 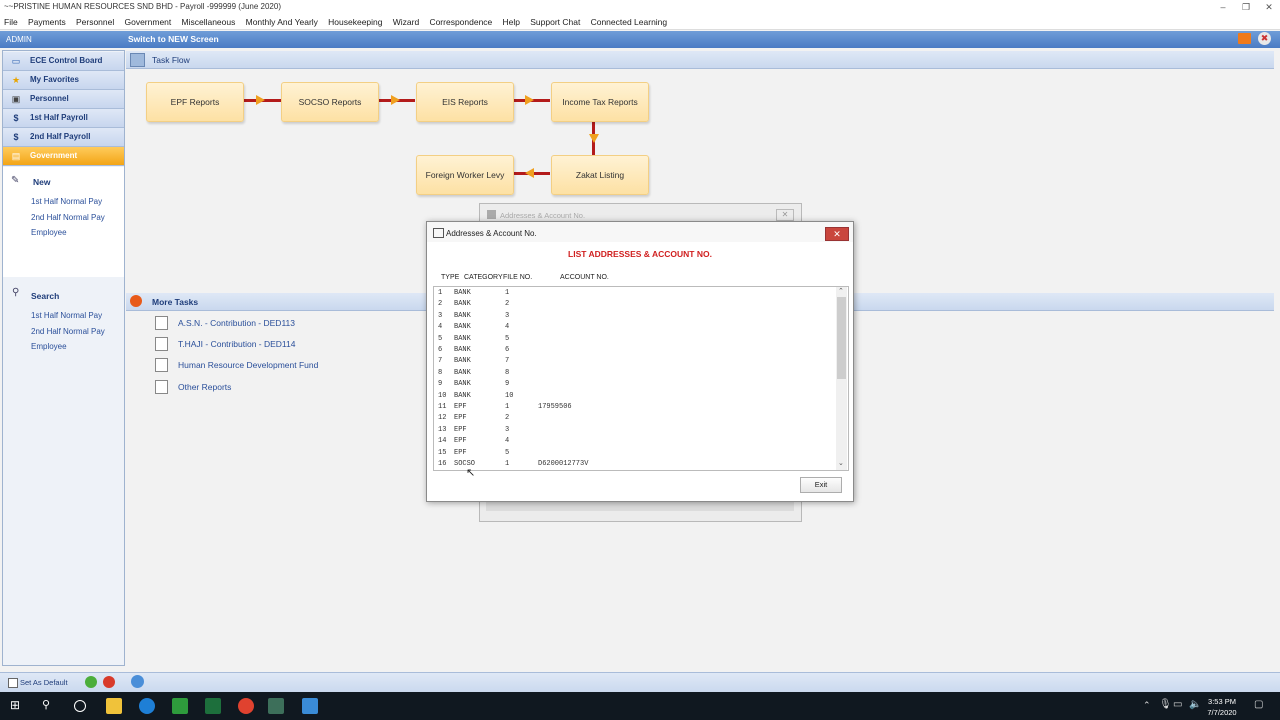 I want to click on table-row: 5 BANK 5, so click(x=636, y=340).